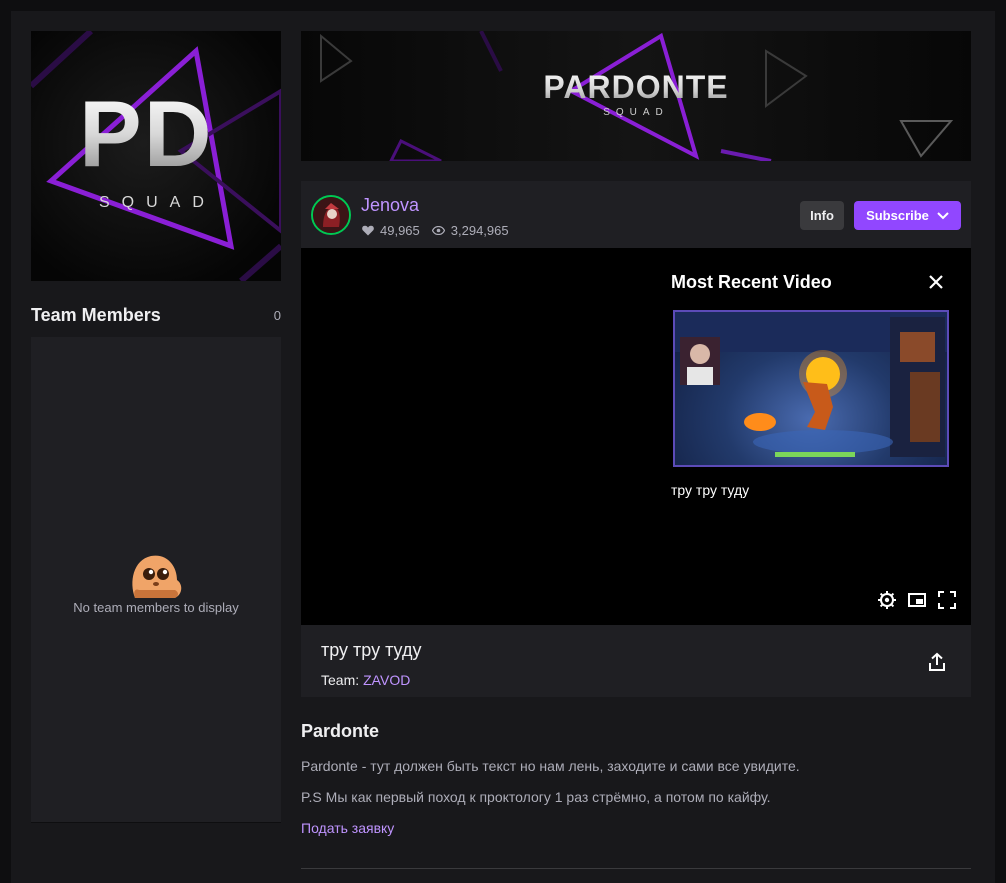  I want to click on team-banner: PARDONTE SQUAD, so click(636, 96).